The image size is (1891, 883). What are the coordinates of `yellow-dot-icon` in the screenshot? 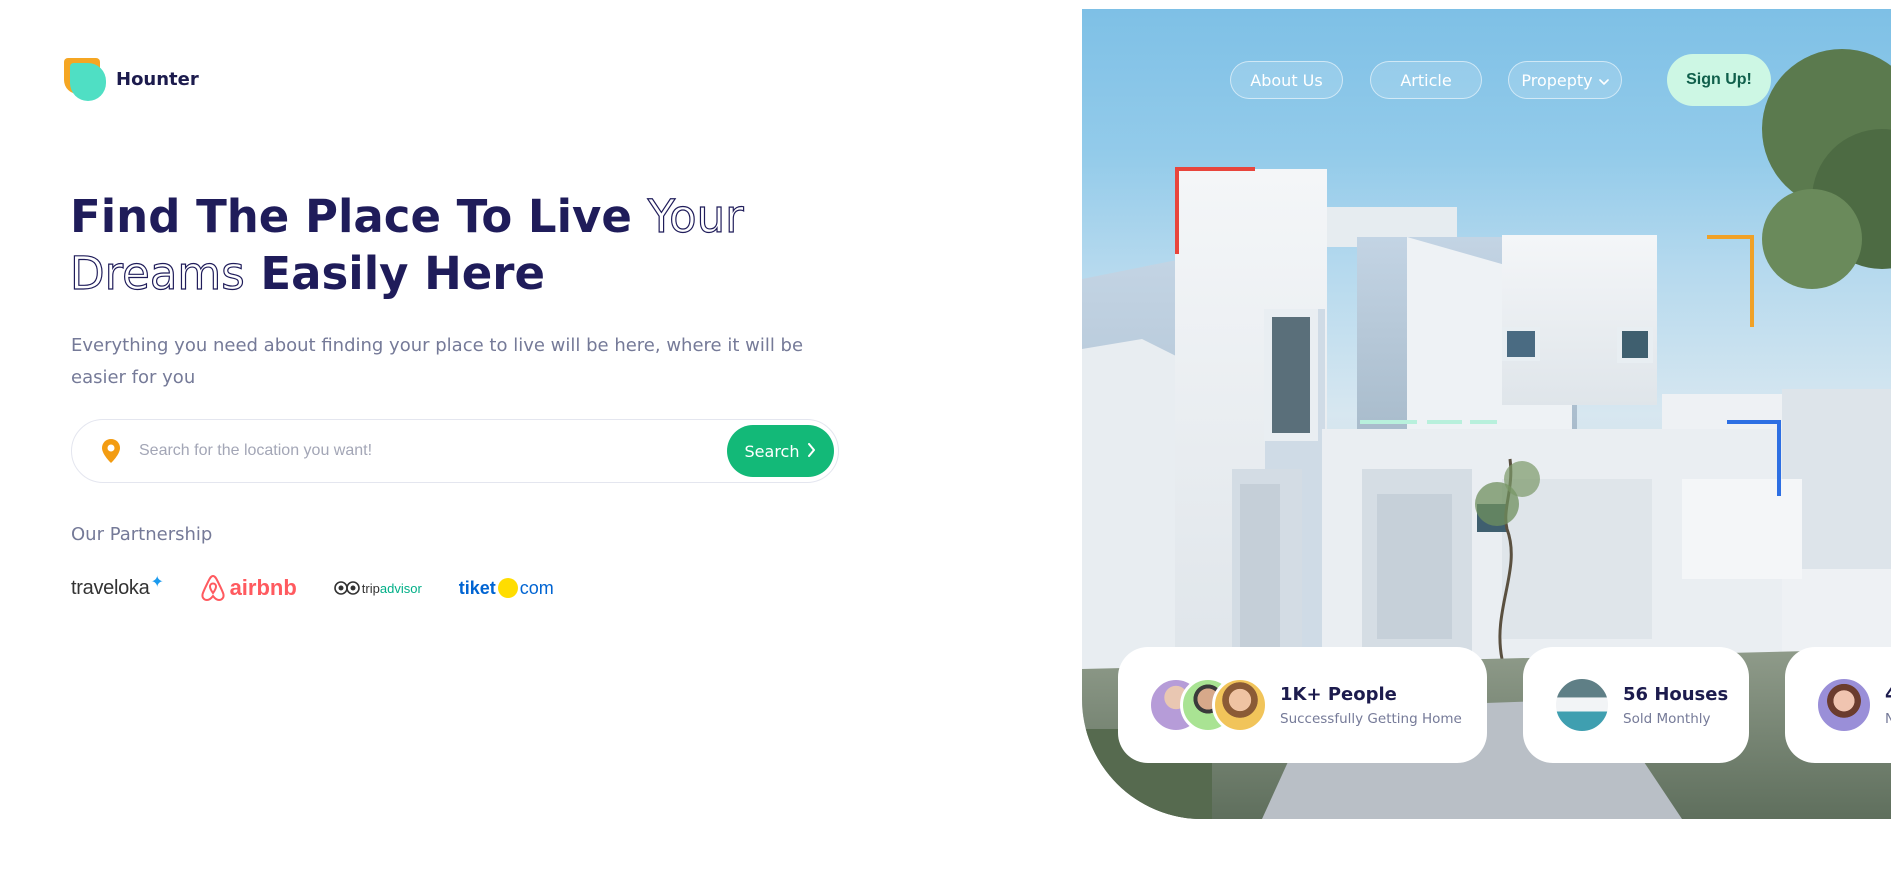 It's located at (507, 588).